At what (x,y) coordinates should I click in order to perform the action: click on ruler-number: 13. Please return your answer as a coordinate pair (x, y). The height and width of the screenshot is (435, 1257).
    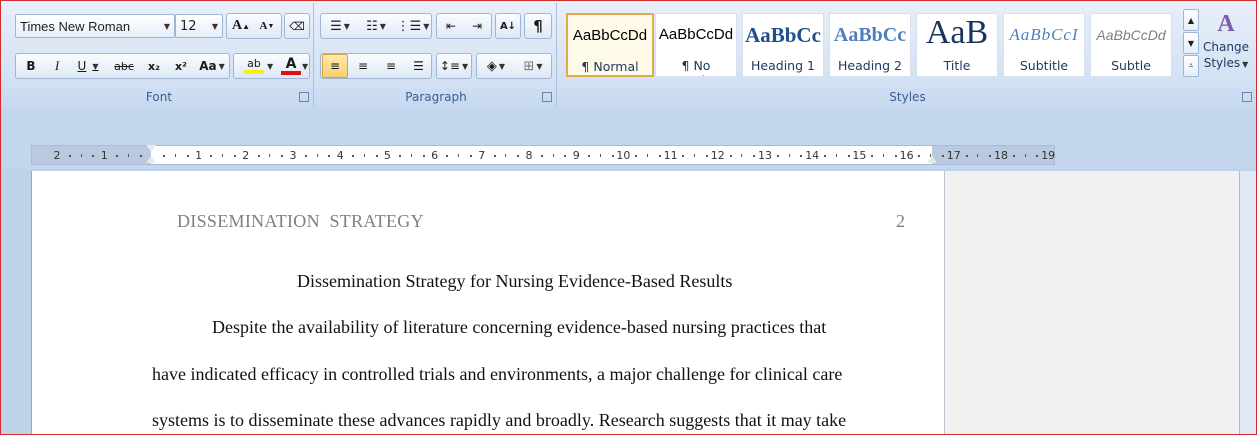
    Looking at the image, I should click on (765, 155).